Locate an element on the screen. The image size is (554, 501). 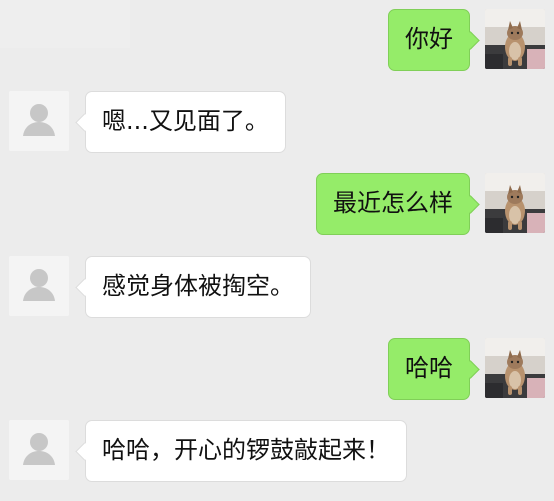
message-bubble-incoming: 嗯...又见面了。 is located at coordinates (185, 122).